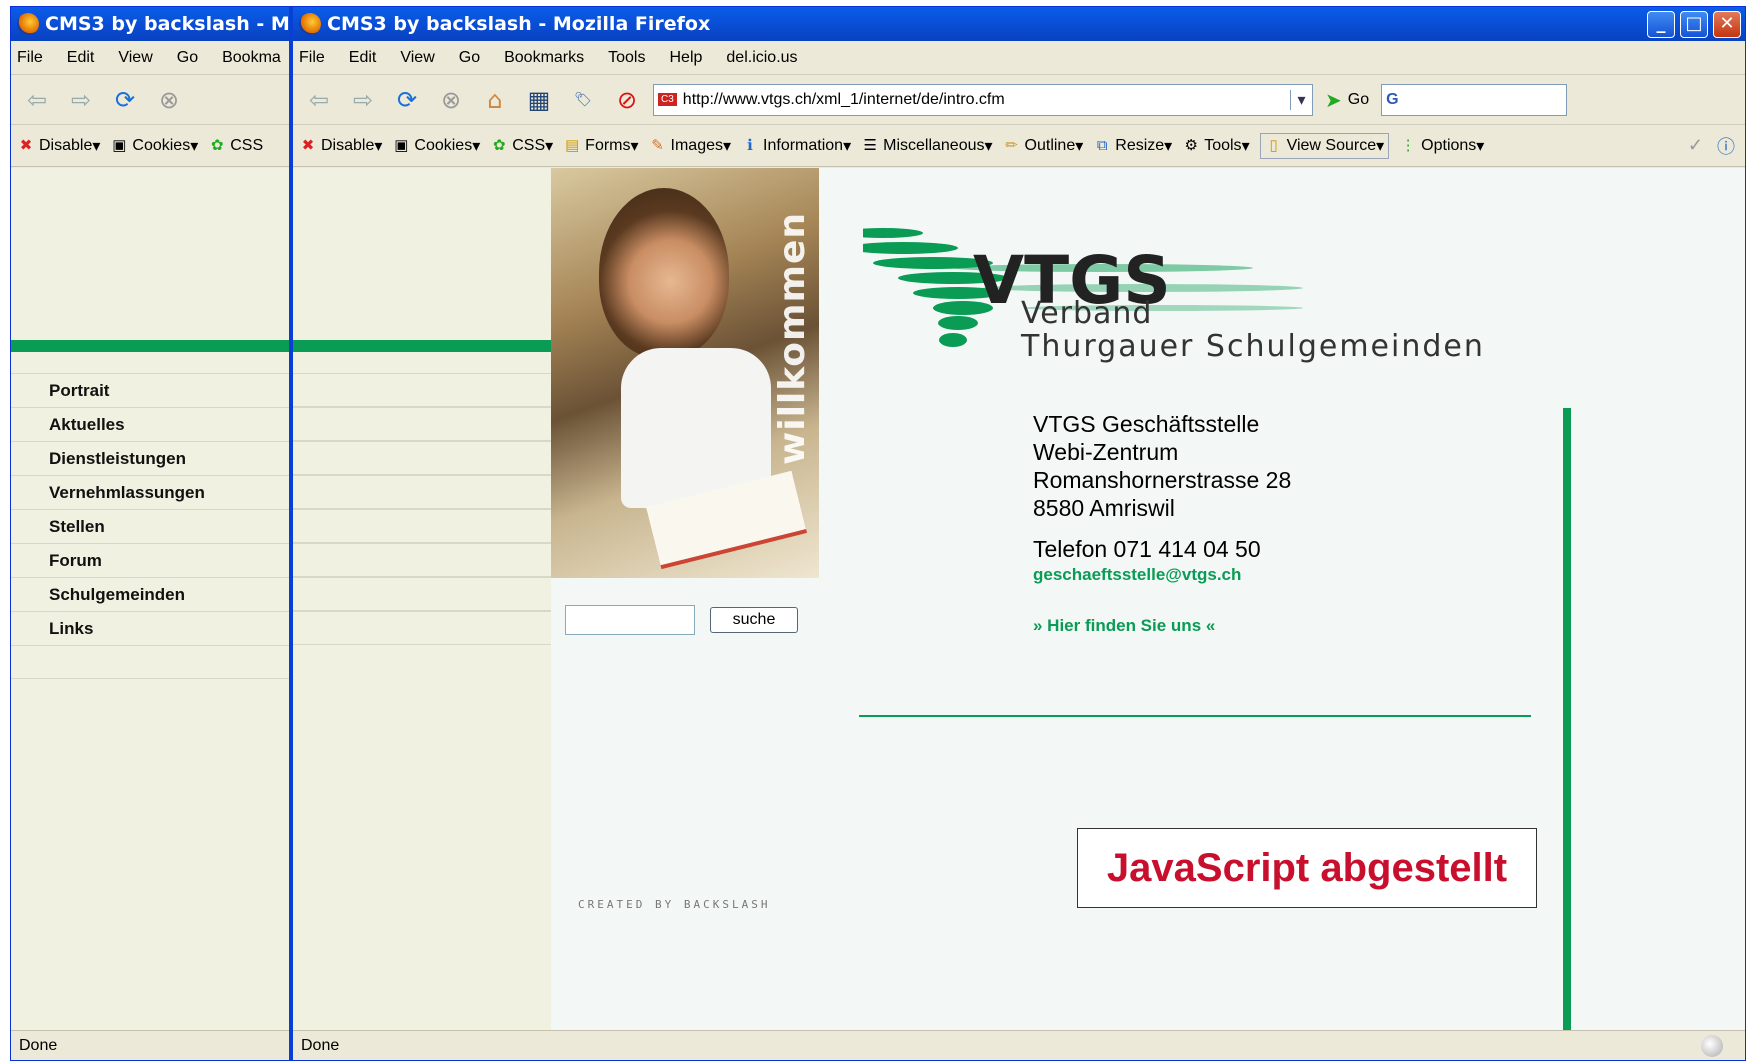  What do you see at coordinates (796, 146) in the screenshot?
I see `information-menu: ℹ Information ▾` at bounding box center [796, 146].